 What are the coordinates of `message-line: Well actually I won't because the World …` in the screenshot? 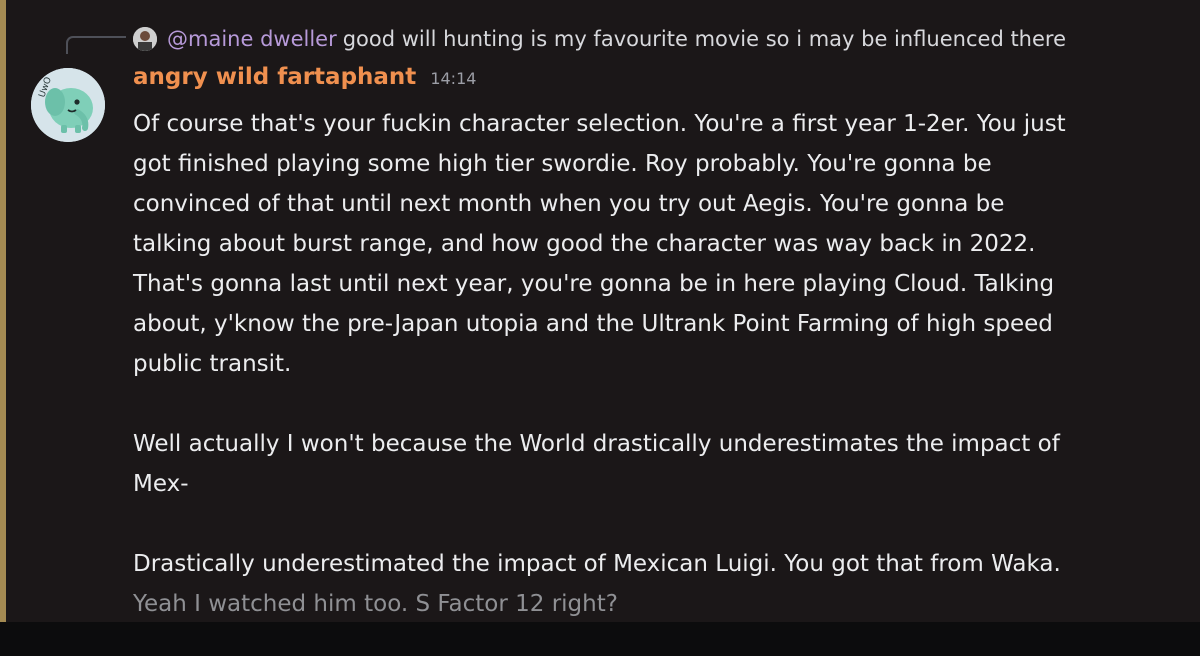 It's located at (596, 444).